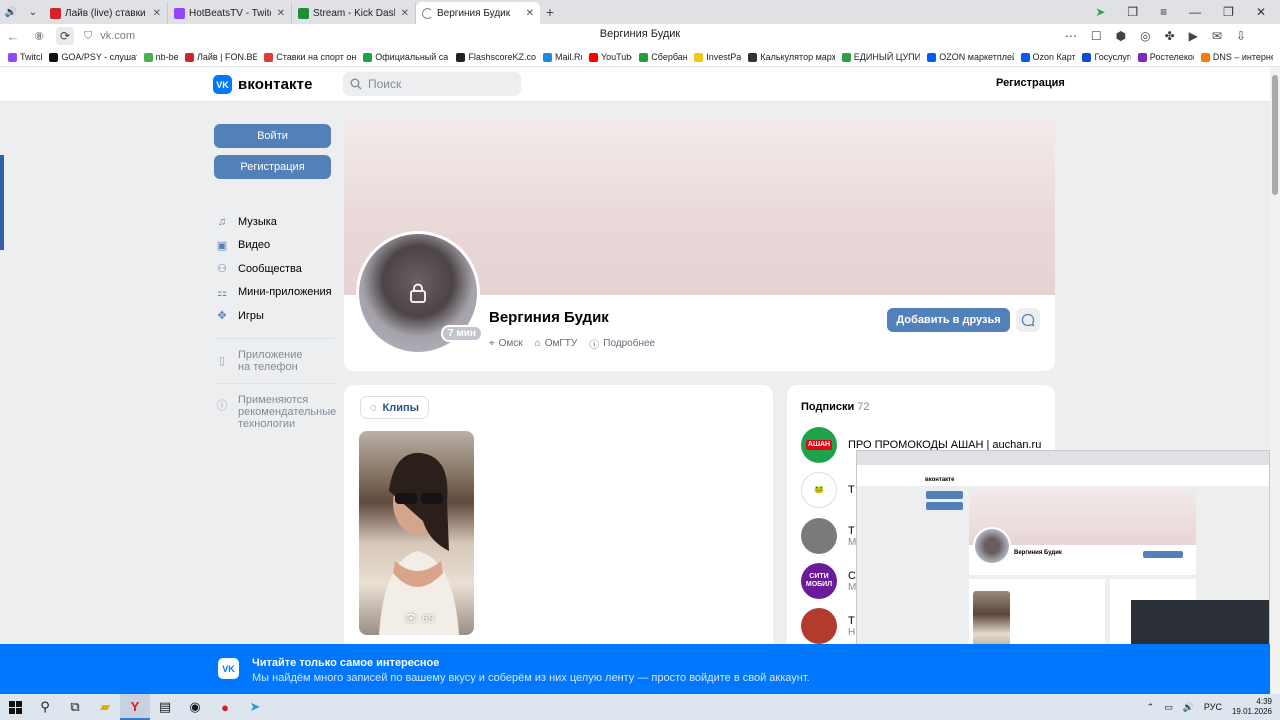 The width and height of the screenshot is (1280, 720). I want to click on sidebar-rec-text: Применяются рекомендательные технологии, so click(287, 412).